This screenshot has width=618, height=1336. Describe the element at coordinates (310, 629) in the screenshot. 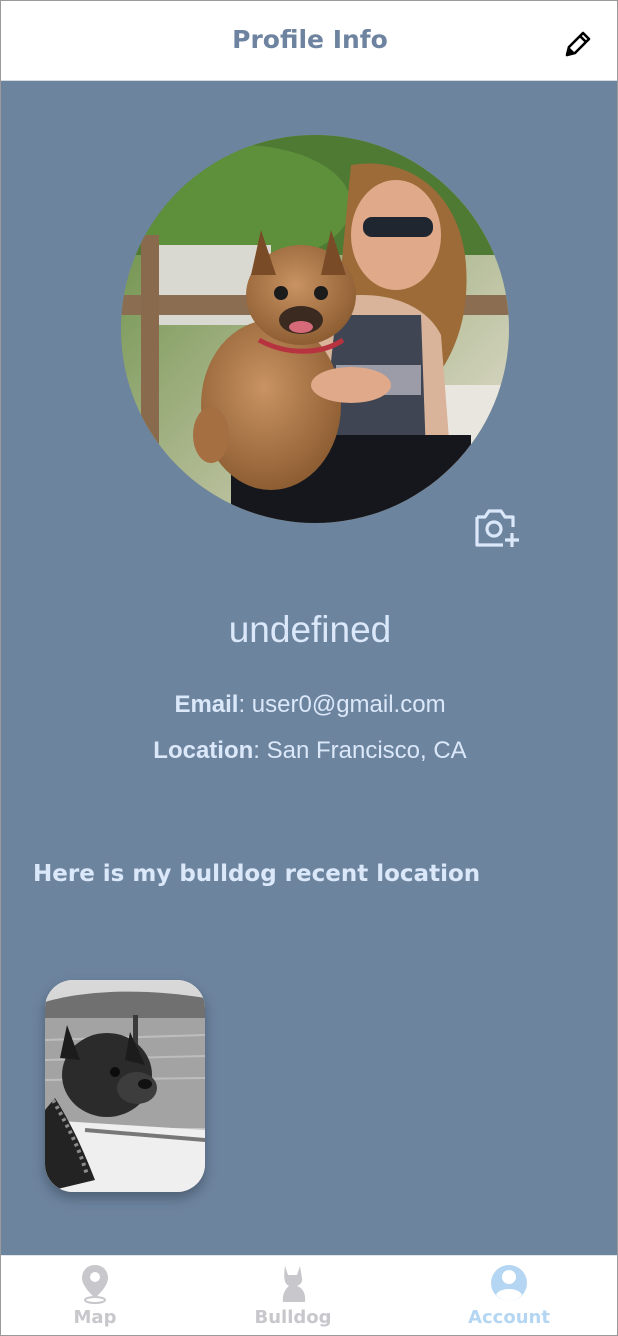

I see `profile-name: undefined` at that location.